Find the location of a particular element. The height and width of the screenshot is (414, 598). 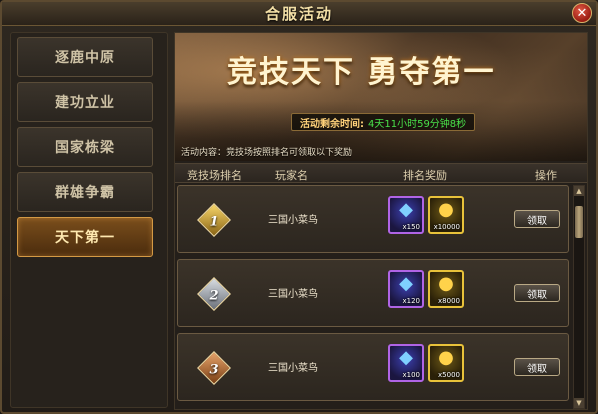

sidebar-item-guojia-dongliang: 国家栋梁 is located at coordinates (85, 147).